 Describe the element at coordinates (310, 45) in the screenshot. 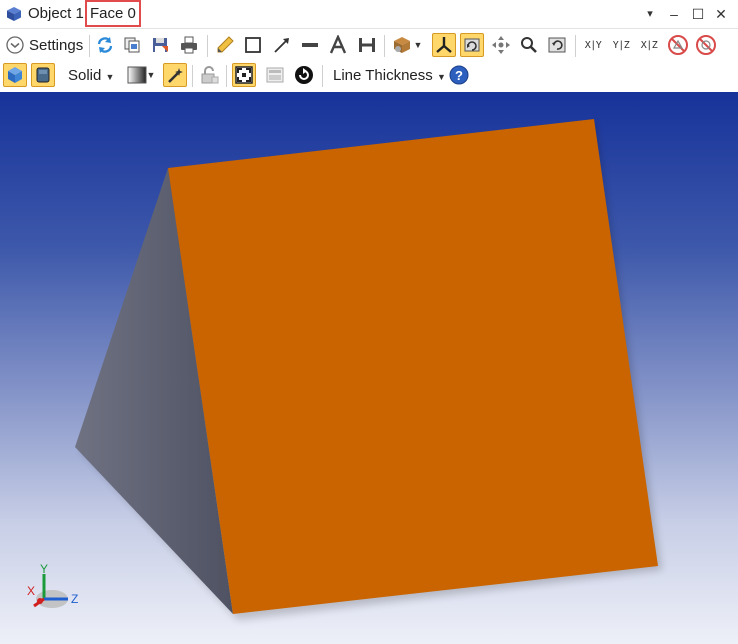

I see `line-icon` at that location.